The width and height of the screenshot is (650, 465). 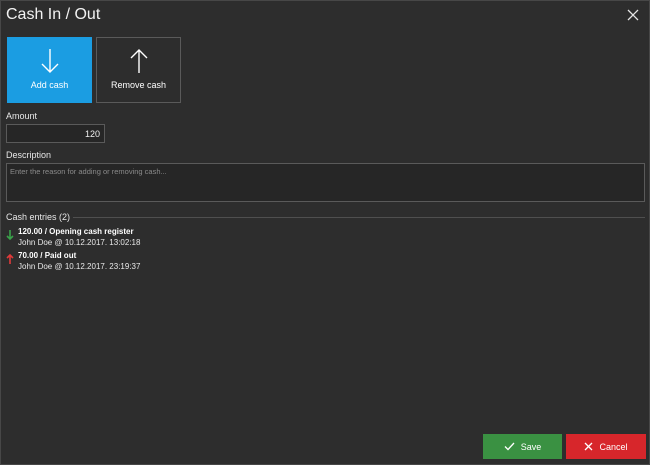 What do you see at coordinates (38, 217) in the screenshot?
I see `cash-entries-header: Cash entries (2)` at bounding box center [38, 217].